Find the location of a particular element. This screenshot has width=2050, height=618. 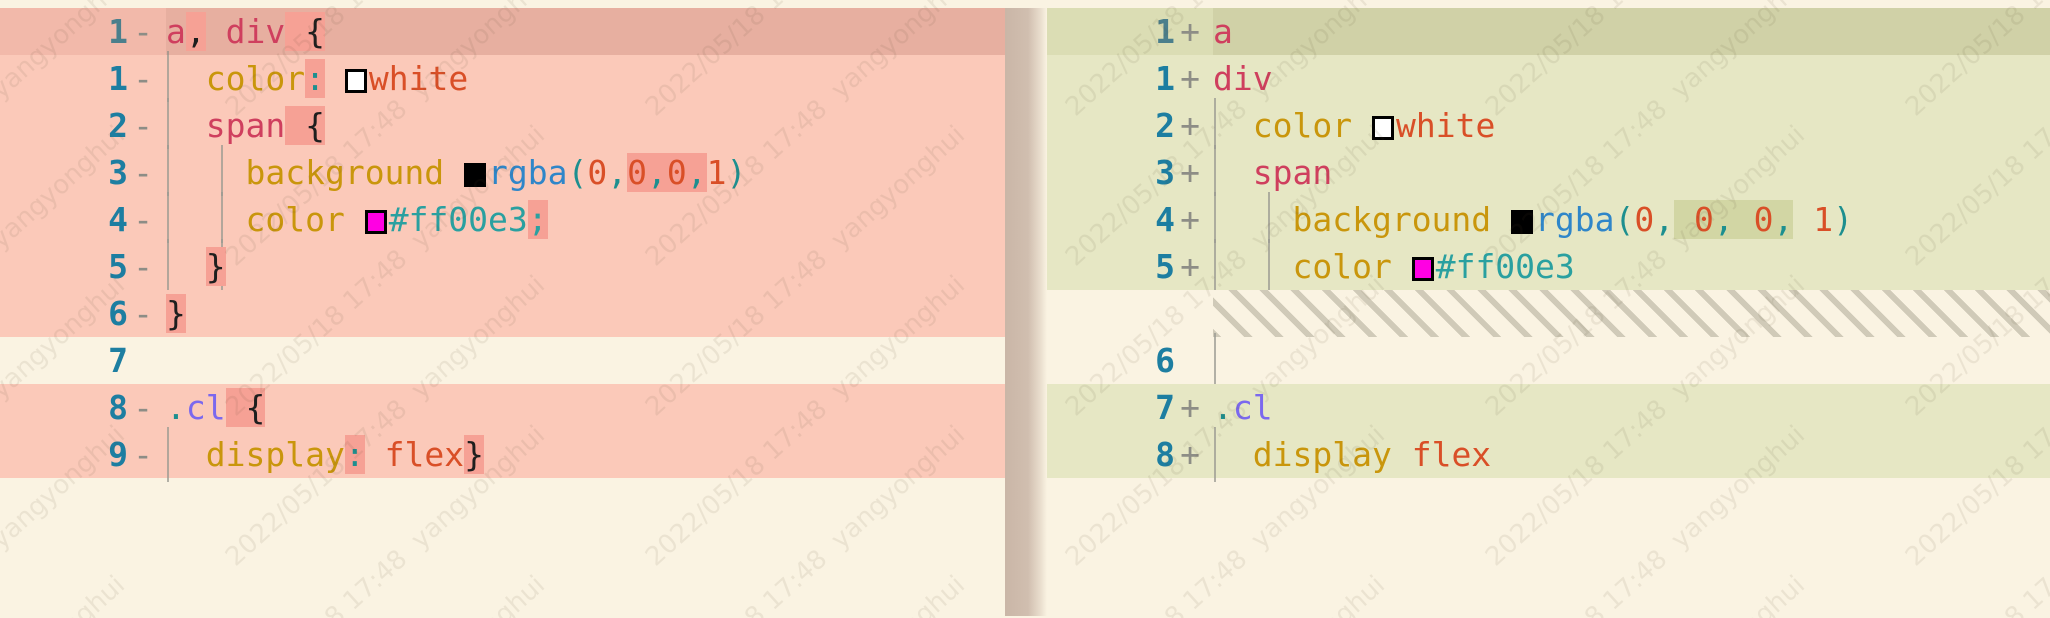

diff-row: 8- .cl { is located at coordinates (502, 407).